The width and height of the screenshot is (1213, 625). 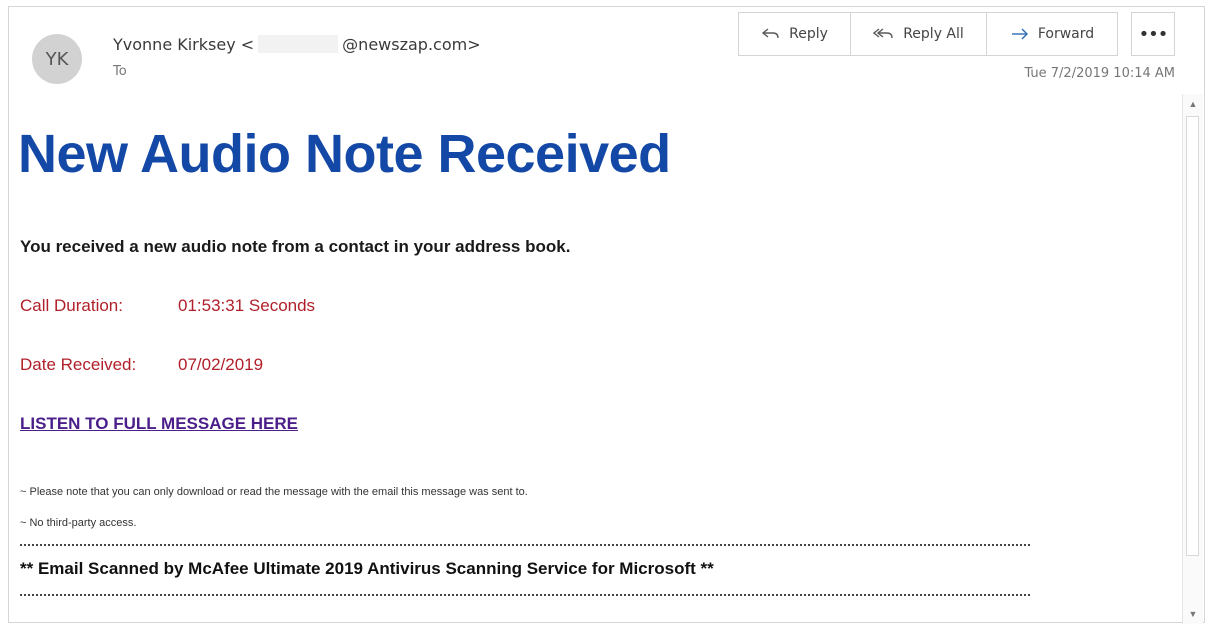 I want to click on call-duration-row: Call Duration: 01:53:31 Seconds, so click(x=167, y=306).